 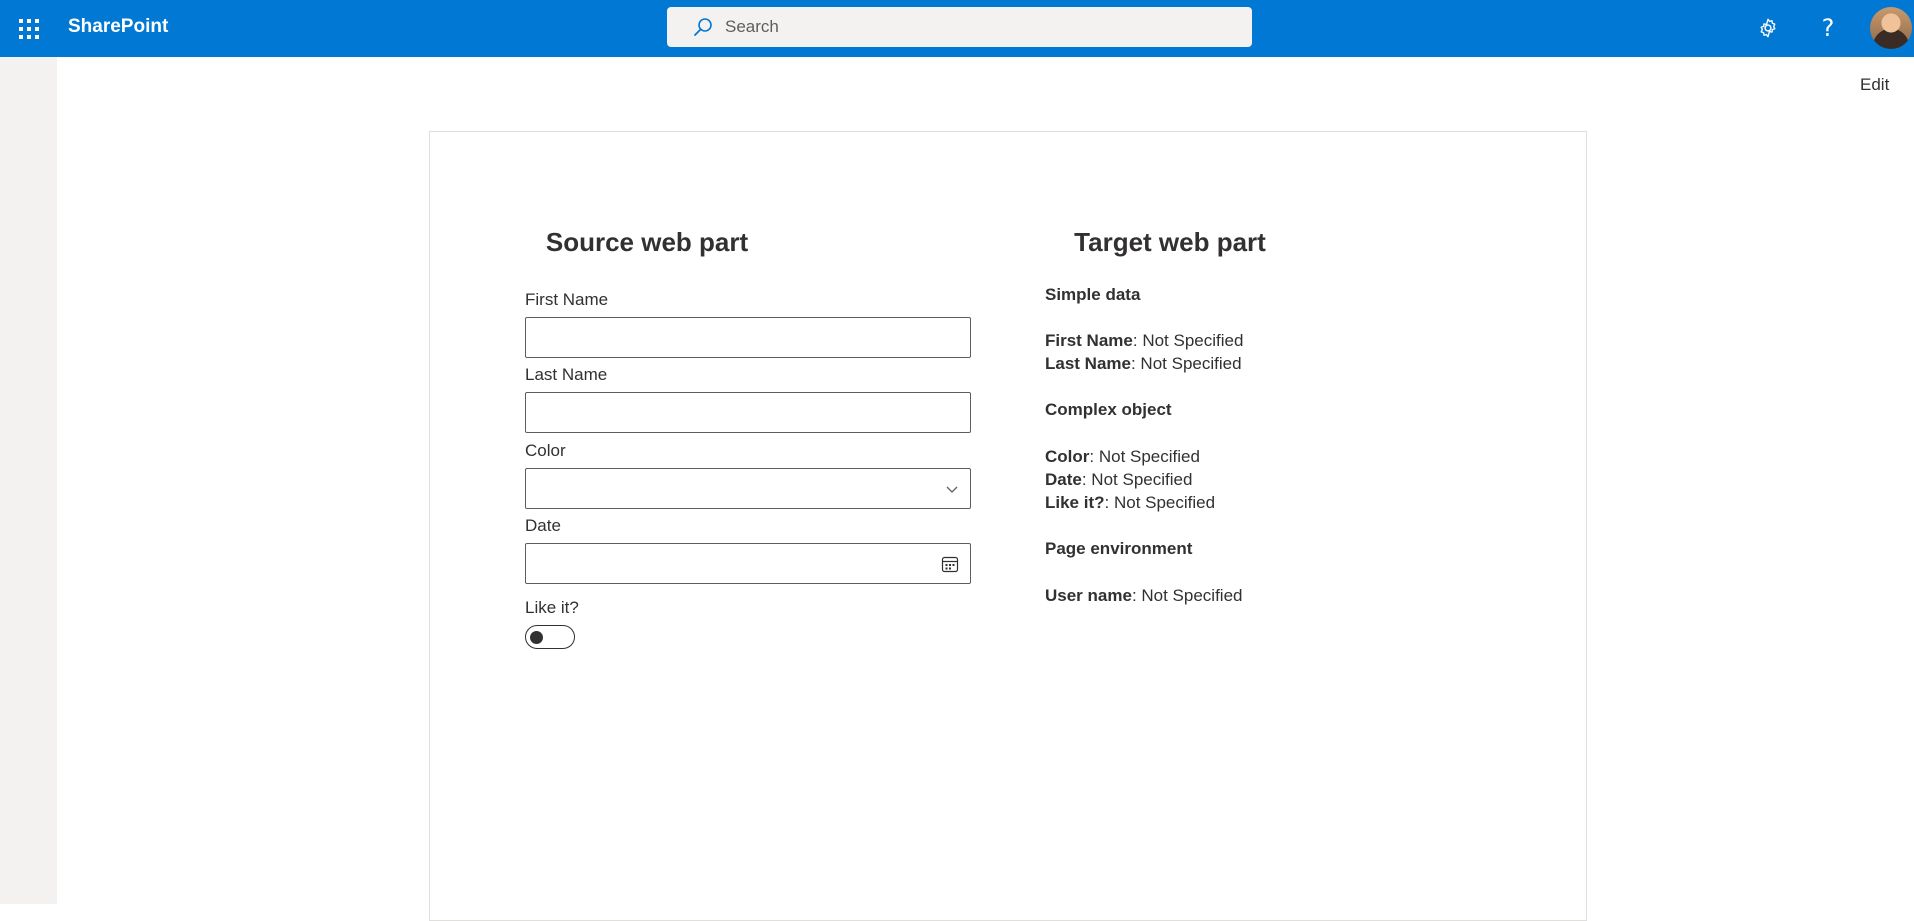 I want to click on toggle-knob, so click(x=536, y=637).